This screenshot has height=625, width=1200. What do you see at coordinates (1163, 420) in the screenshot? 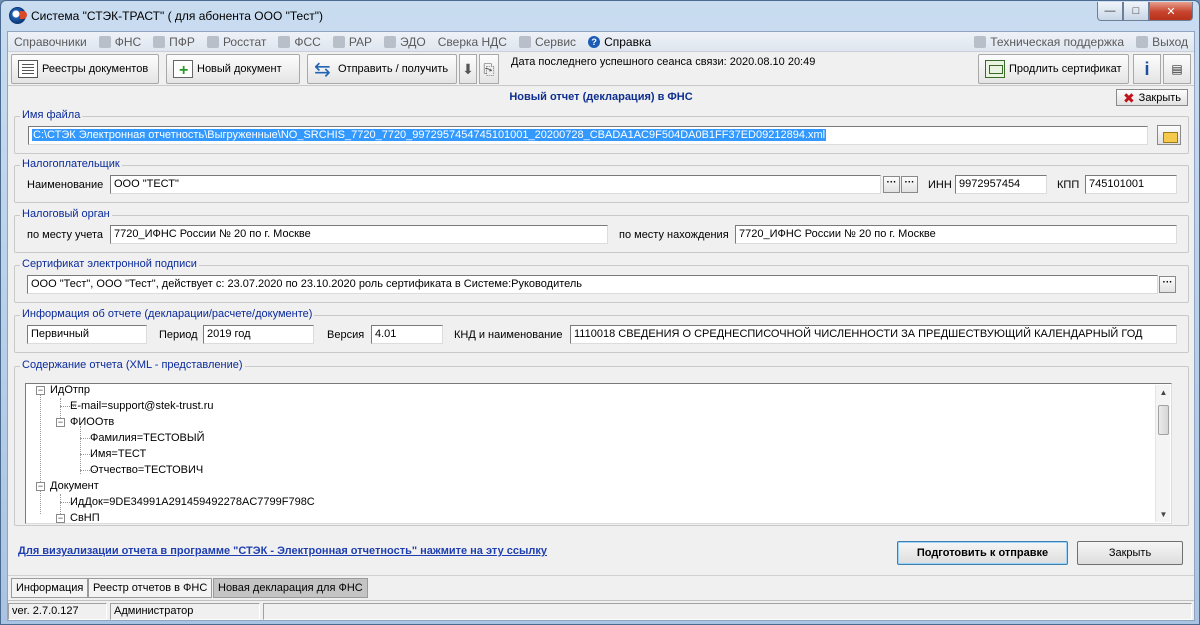
I see `scroll-thumb` at bounding box center [1163, 420].